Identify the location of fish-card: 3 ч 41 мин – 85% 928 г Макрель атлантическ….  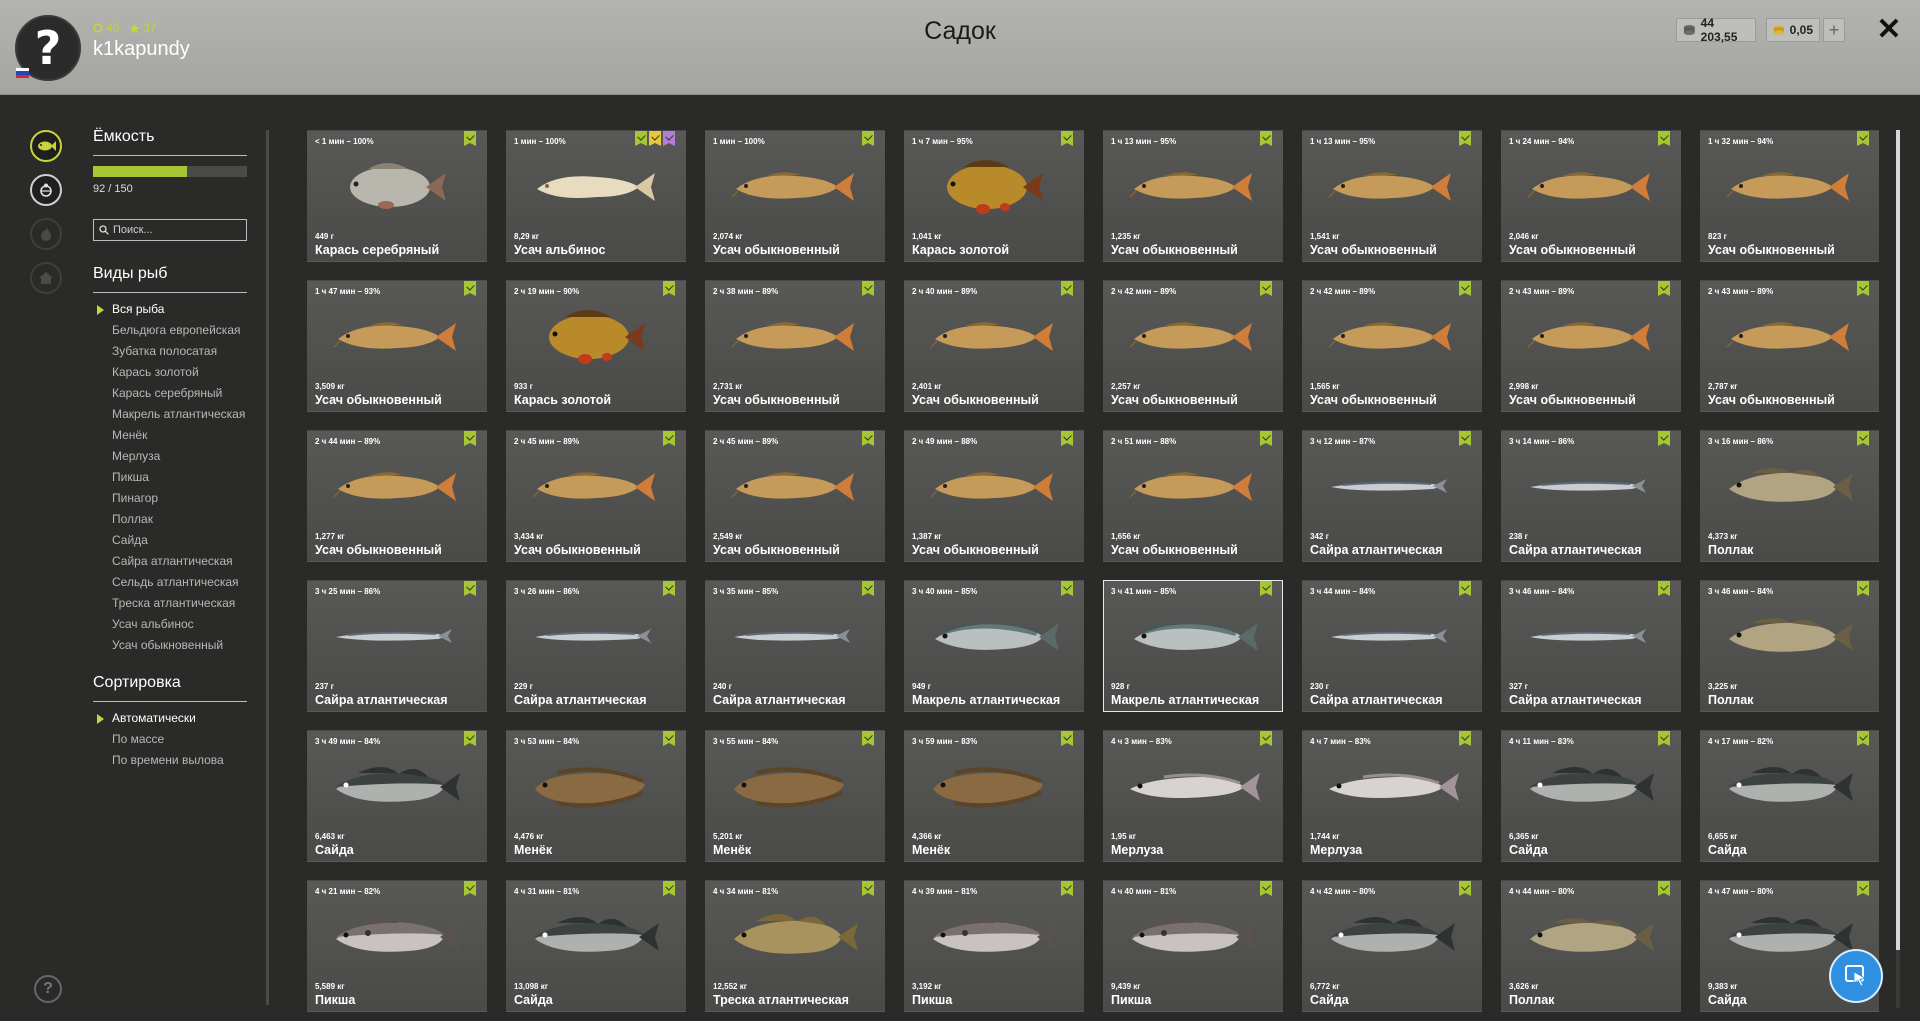
(1193, 646).